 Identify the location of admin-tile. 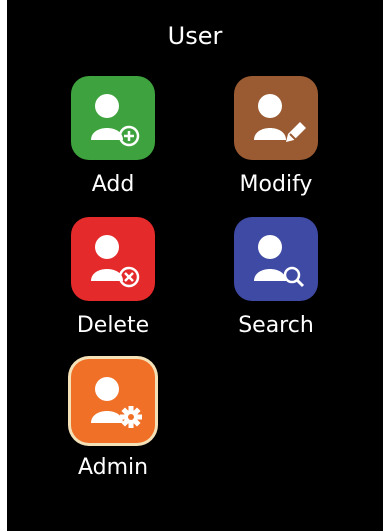
(113, 401).